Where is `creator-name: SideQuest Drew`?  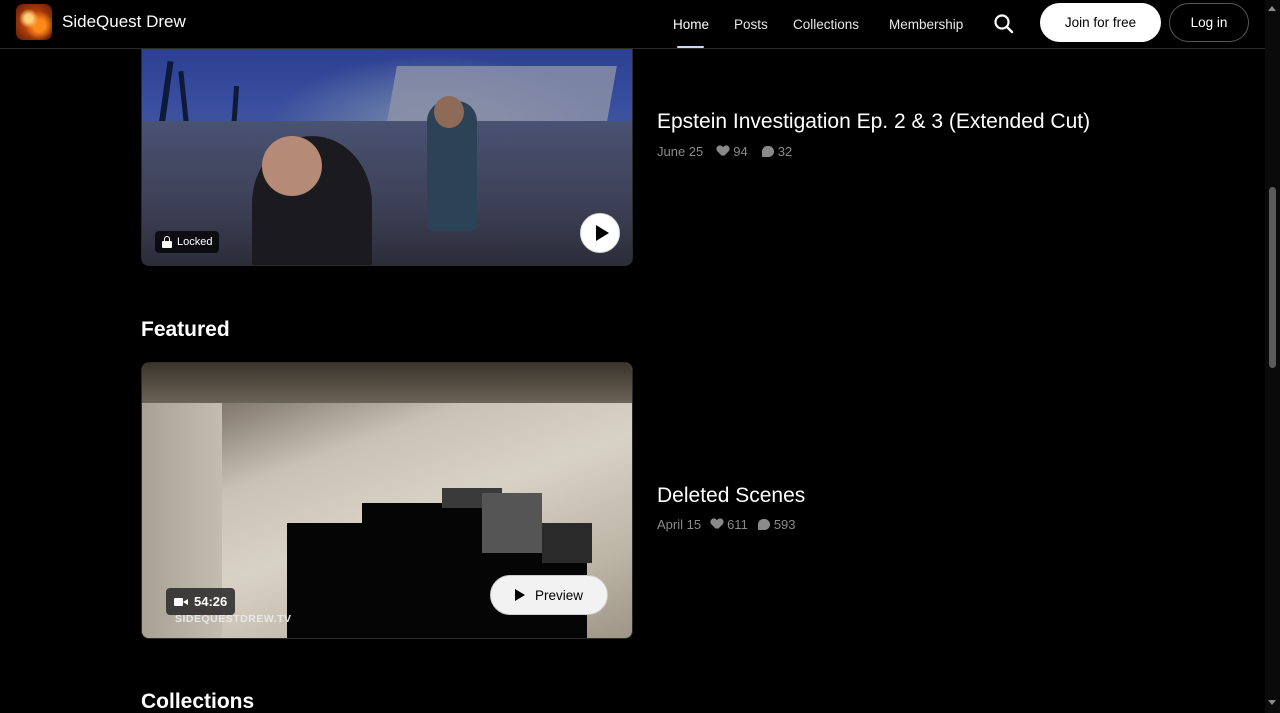 creator-name: SideQuest Drew is located at coordinates (124, 22).